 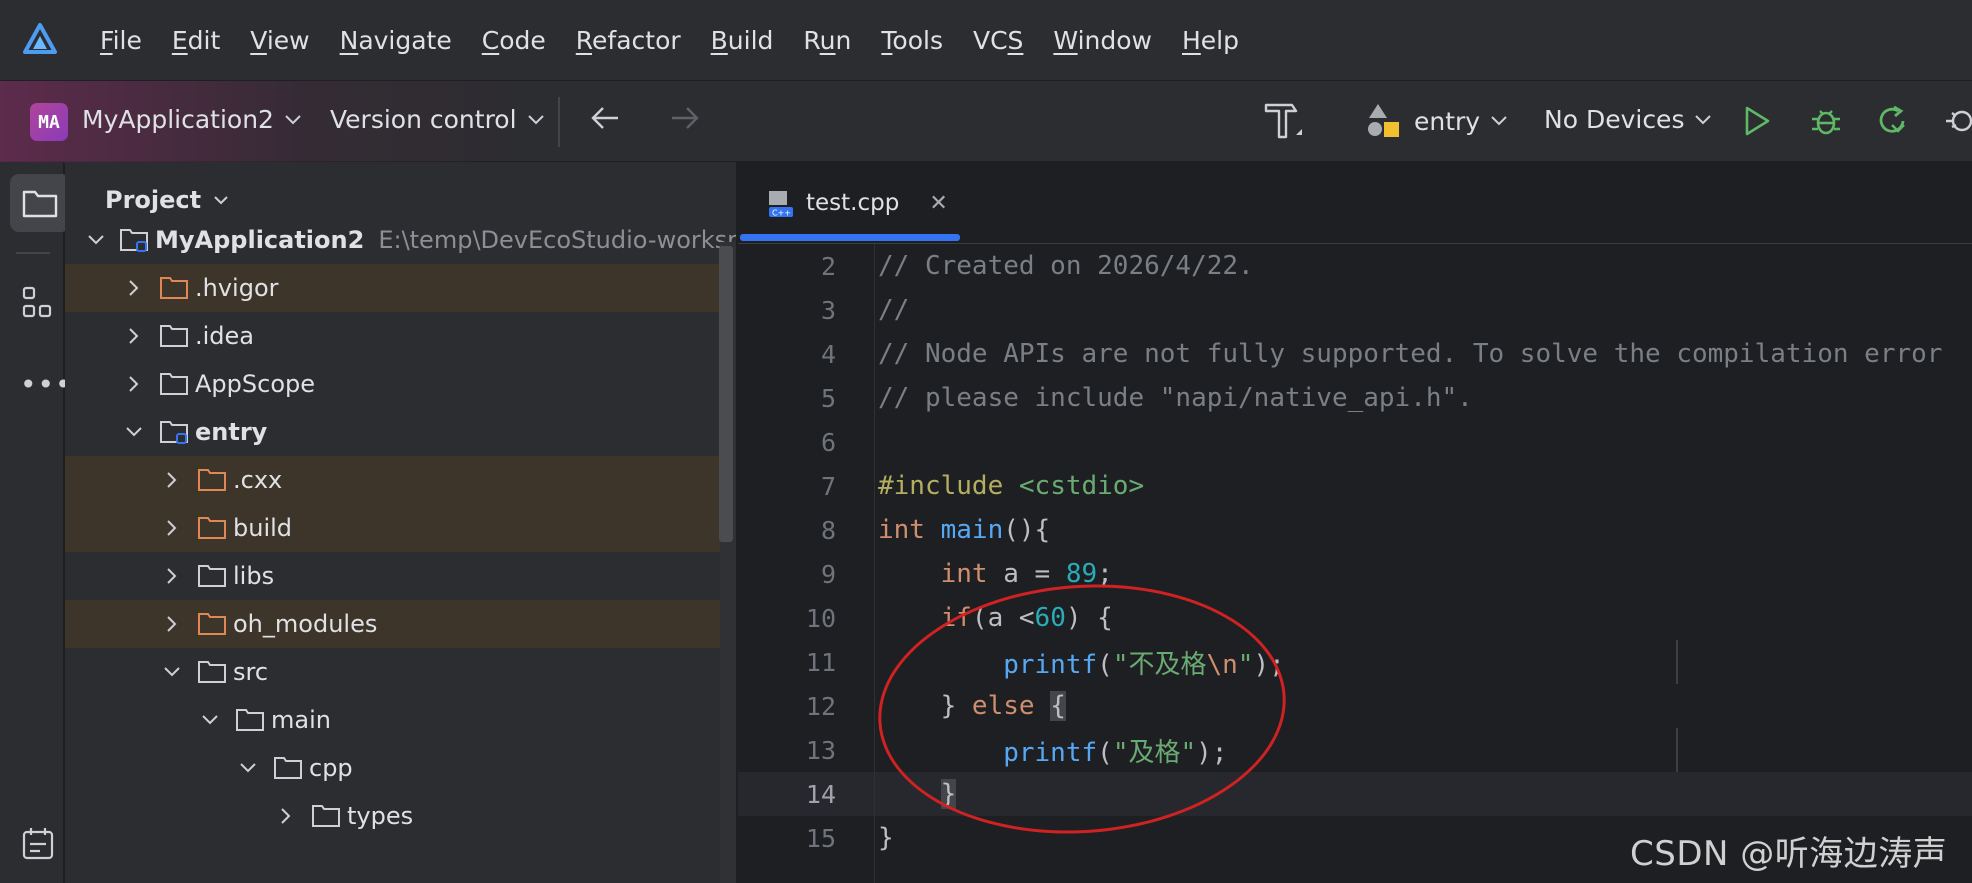 What do you see at coordinates (998, 40) in the screenshot?
I see `menu-vcs: VCS` at bounding box center [998, 40].